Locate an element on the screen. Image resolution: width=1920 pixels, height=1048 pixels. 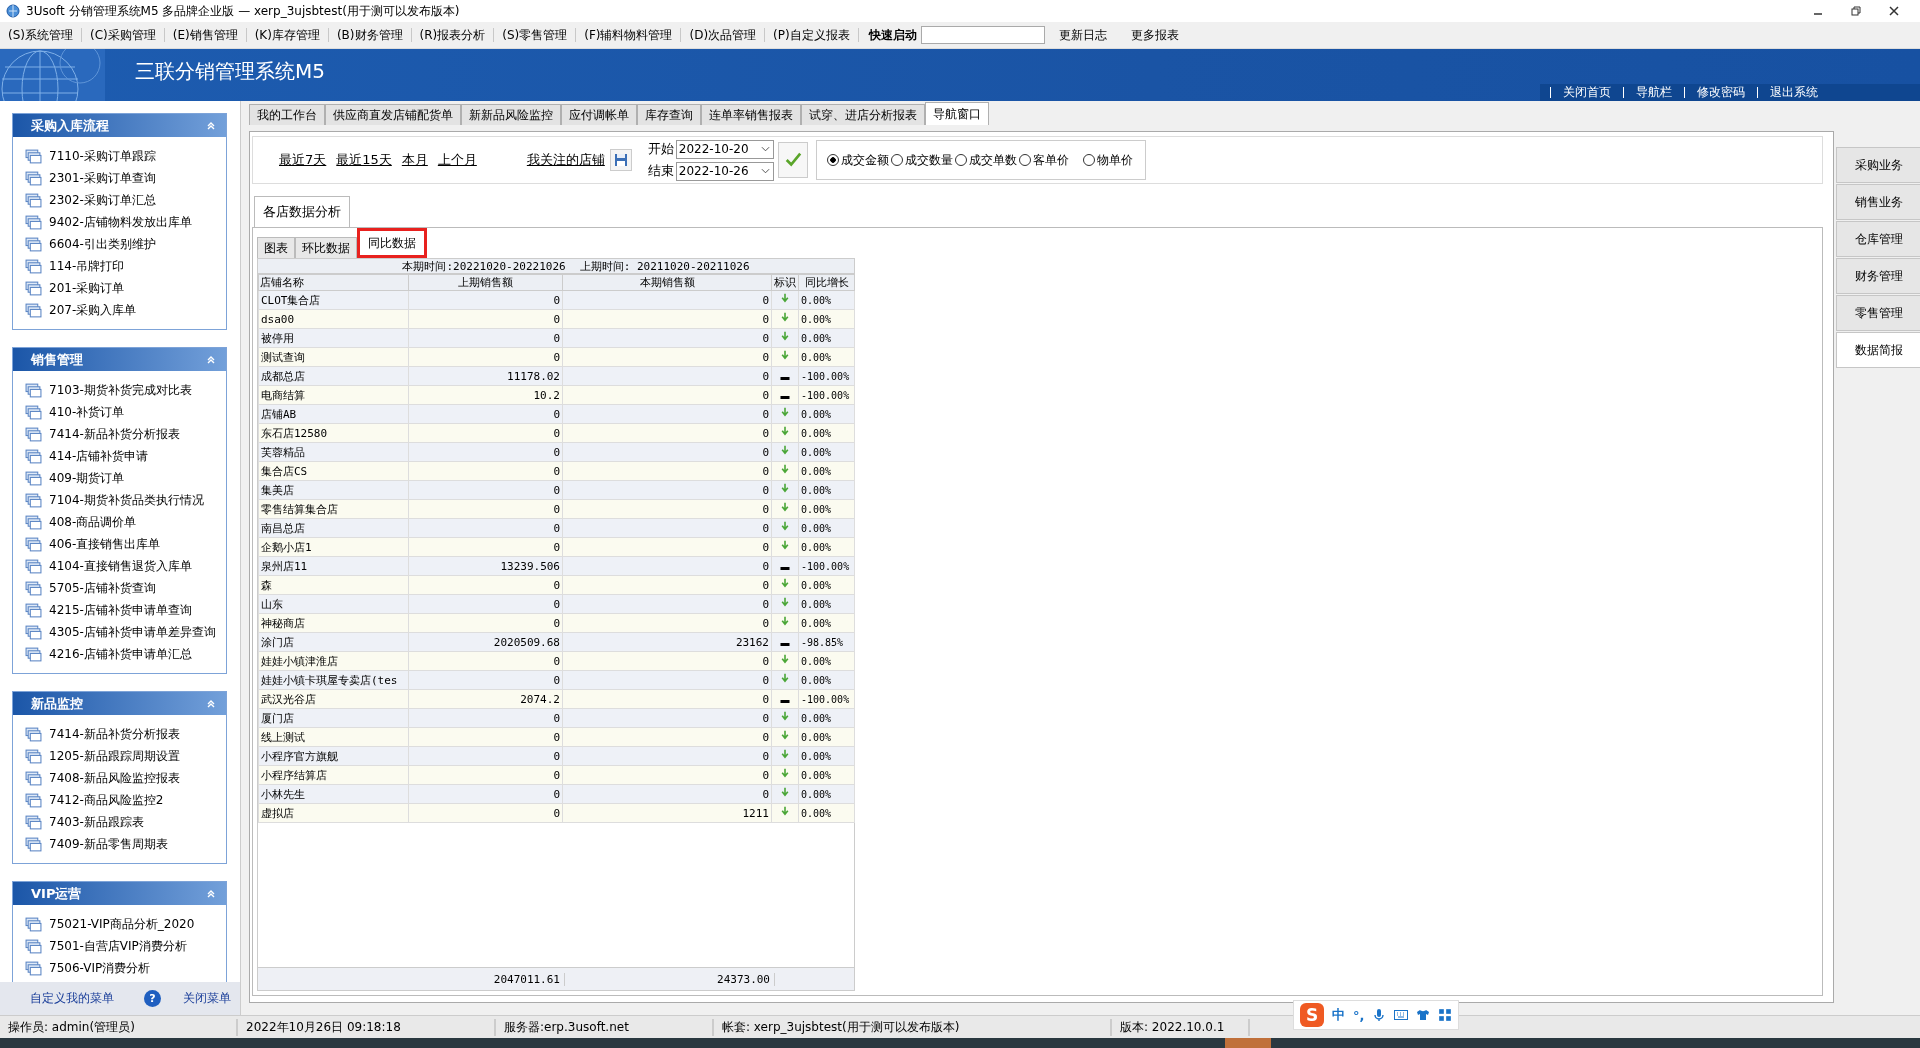
menu-entry: 4305-店铺补货申请单差异查询 is located at coordinates (132, 632).